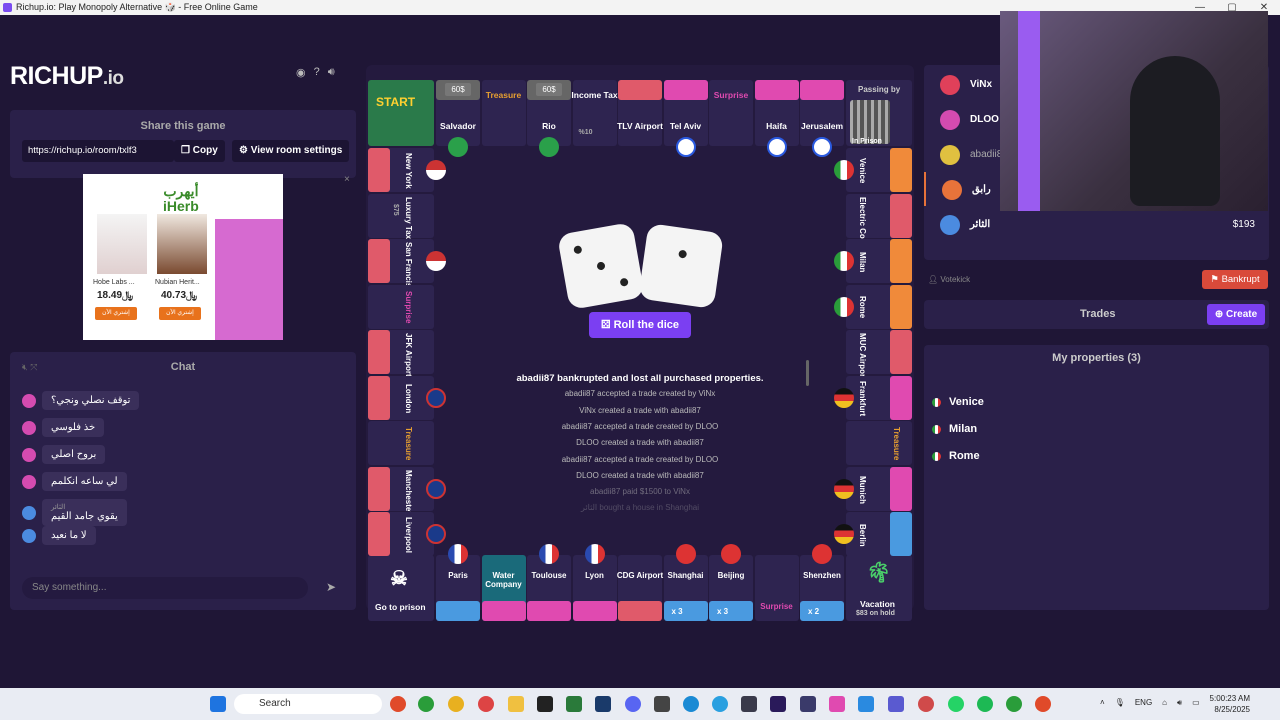  What do you see at coordinates (1143, 703) in the screenshot?
I see `language-indicator: ENG` at bounding box center [1143, 703].